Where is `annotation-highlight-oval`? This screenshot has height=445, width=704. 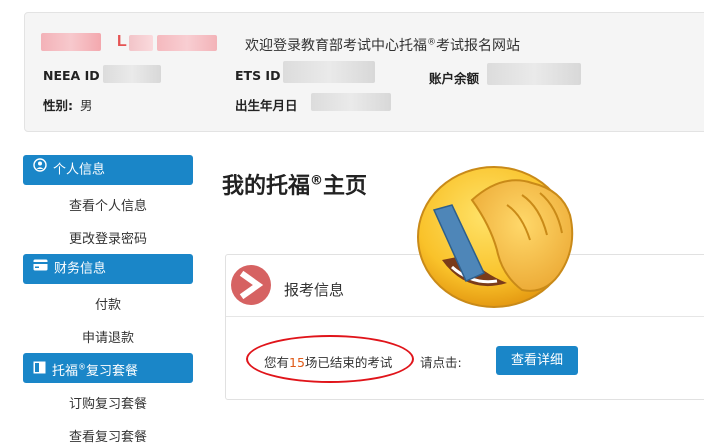 annotation-highlight-oval is located at coordinates (330, 359).